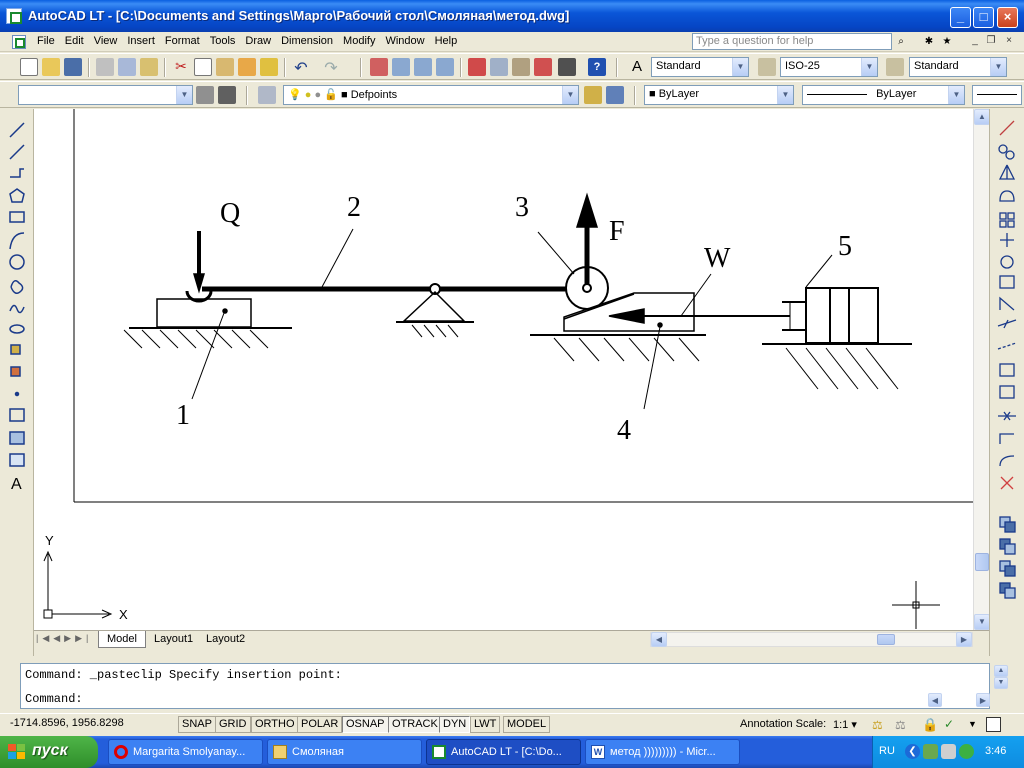  Describe the element at coordinates (935, 700) in the screenshot. I see `cmd-scroll-left: ◀` at that location.